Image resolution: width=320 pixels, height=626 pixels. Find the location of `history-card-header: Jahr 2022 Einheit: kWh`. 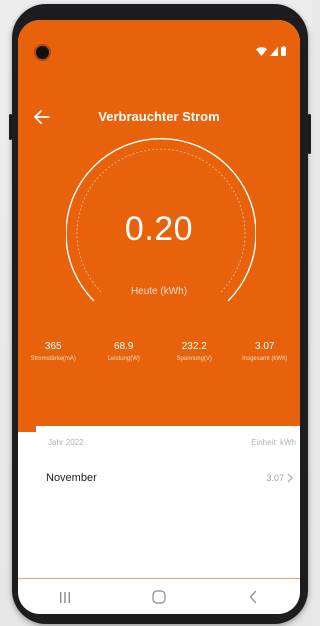

history-card-header: Jahr 2022 Einheit: kWh is located at coordinates (168, 445).